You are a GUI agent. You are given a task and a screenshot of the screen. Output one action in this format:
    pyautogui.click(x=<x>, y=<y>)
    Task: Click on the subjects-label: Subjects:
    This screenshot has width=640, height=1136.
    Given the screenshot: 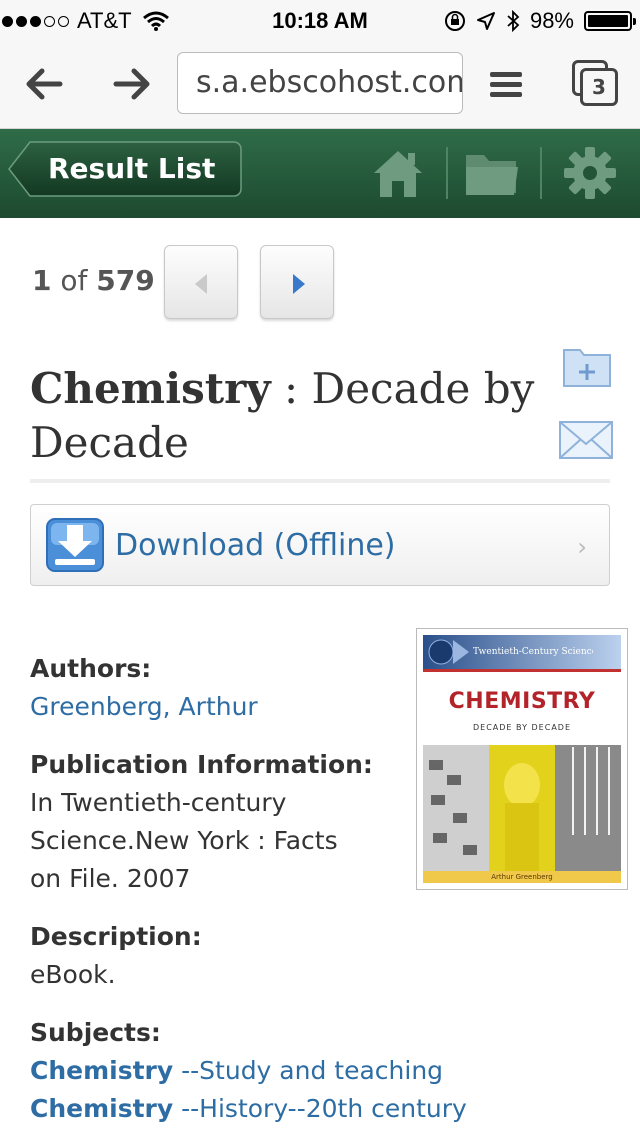 What is the action you would take?
    pyautogui.click(x=95, y=1032)
    